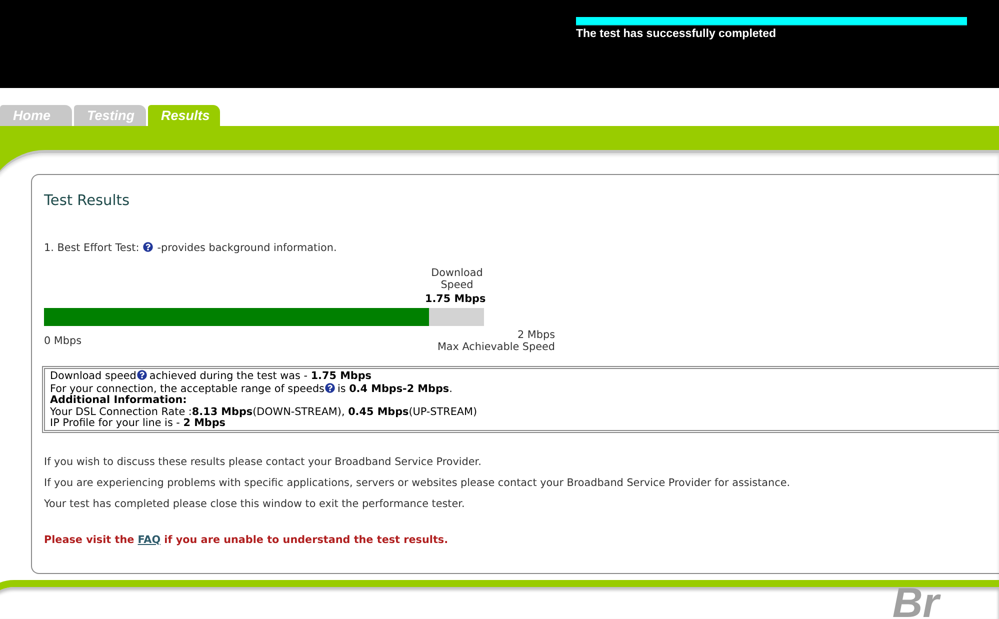  I want to click on min-speed-label: 0 Mbps, so click(63, 341).